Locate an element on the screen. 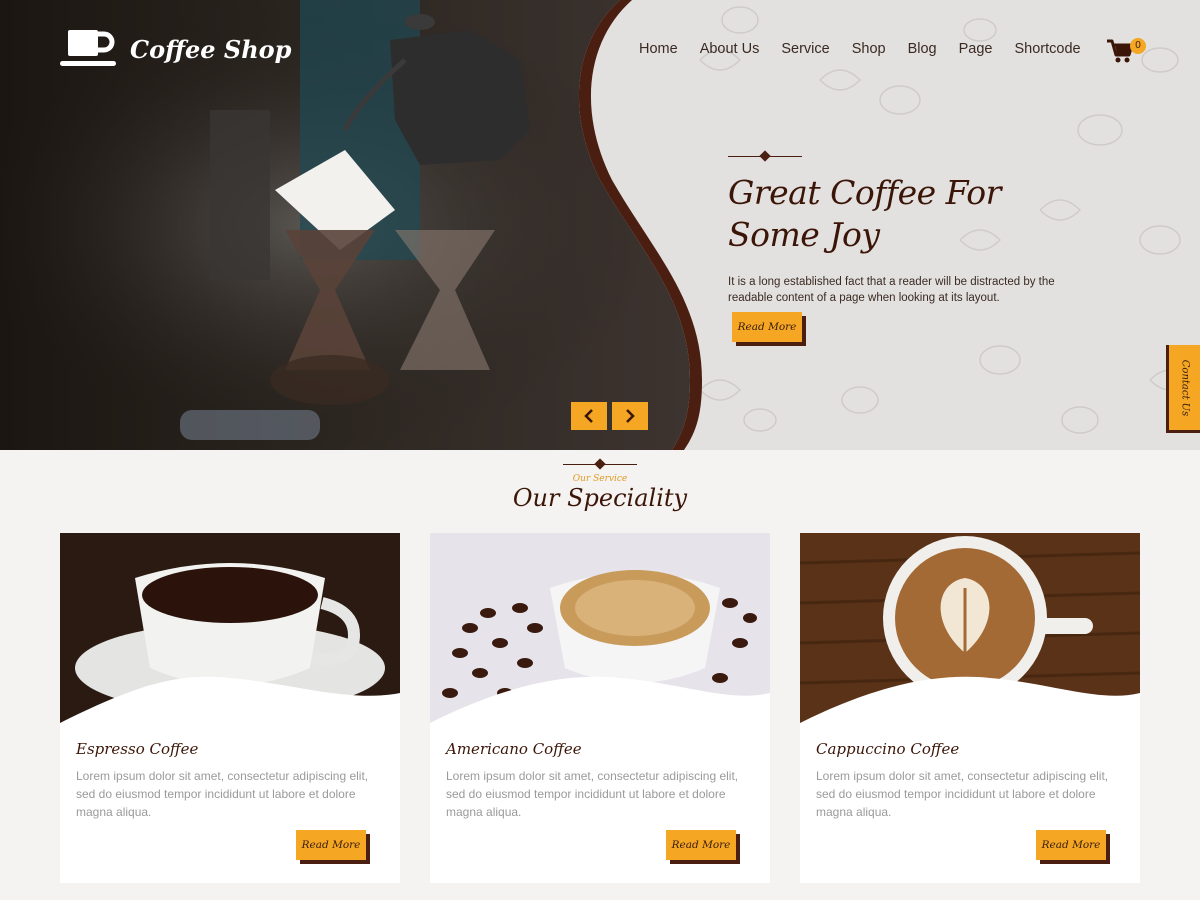  nav-shop: Shop is located at coordinates (869, 49).